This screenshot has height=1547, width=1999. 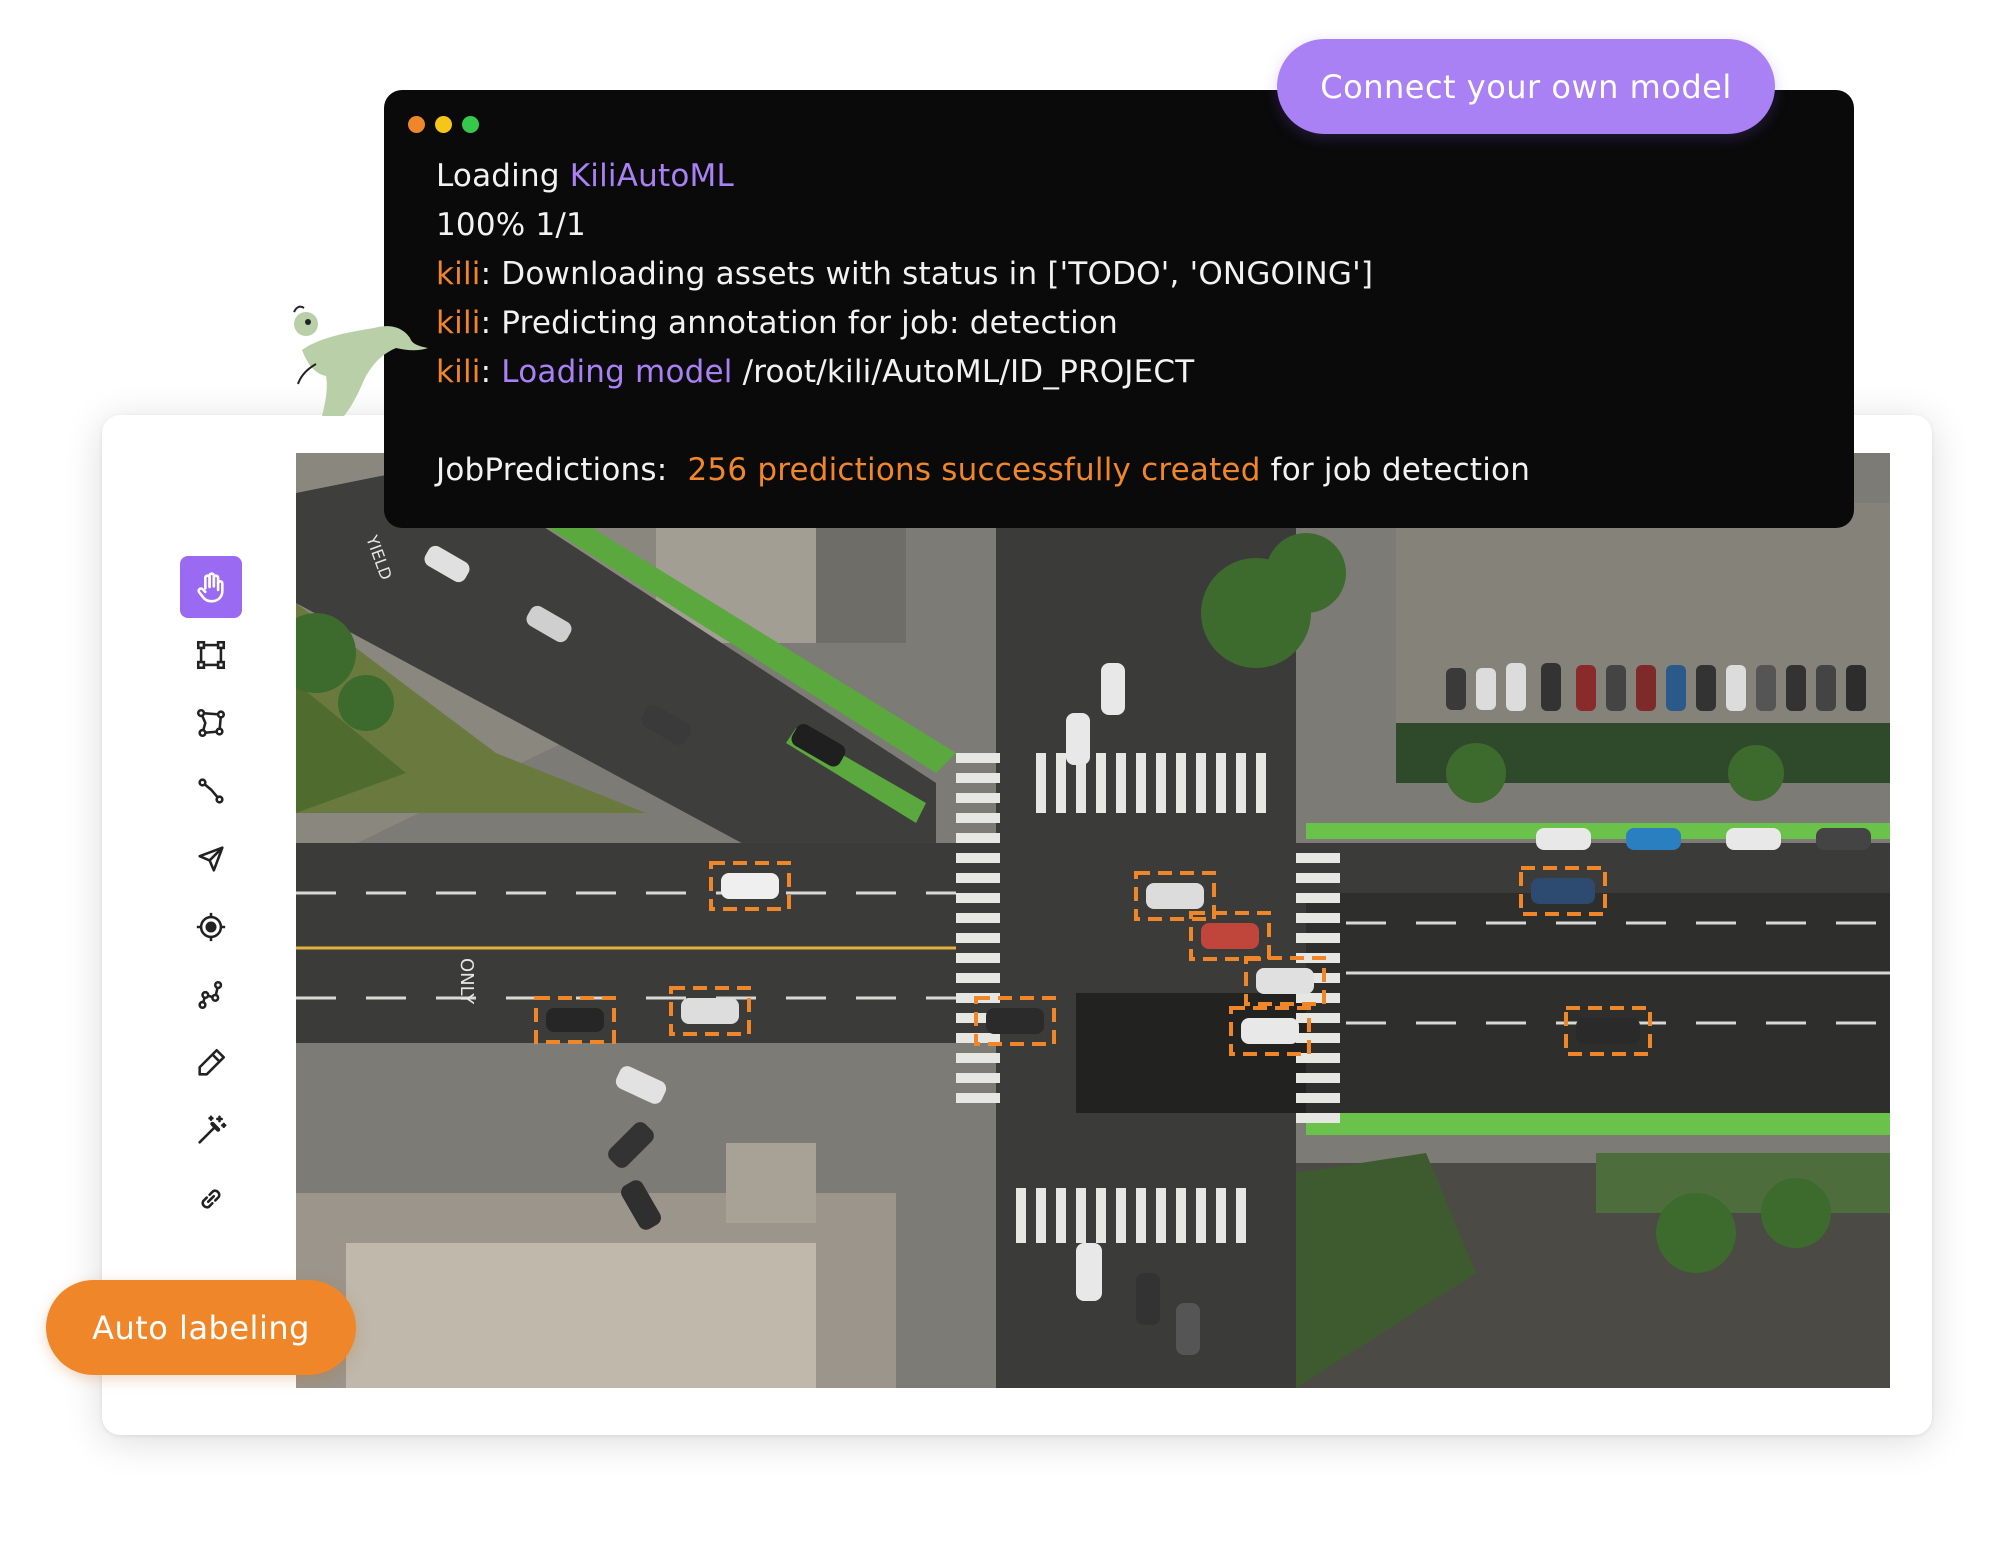 I want to click on polygon-tool-button, so click(x=211, y=723).